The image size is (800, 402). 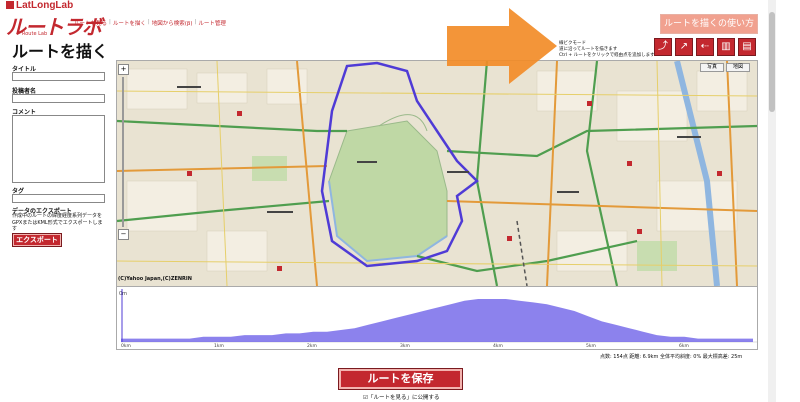 I want to click on save-route-button: ルートを保存, so click(x=400, y=379).